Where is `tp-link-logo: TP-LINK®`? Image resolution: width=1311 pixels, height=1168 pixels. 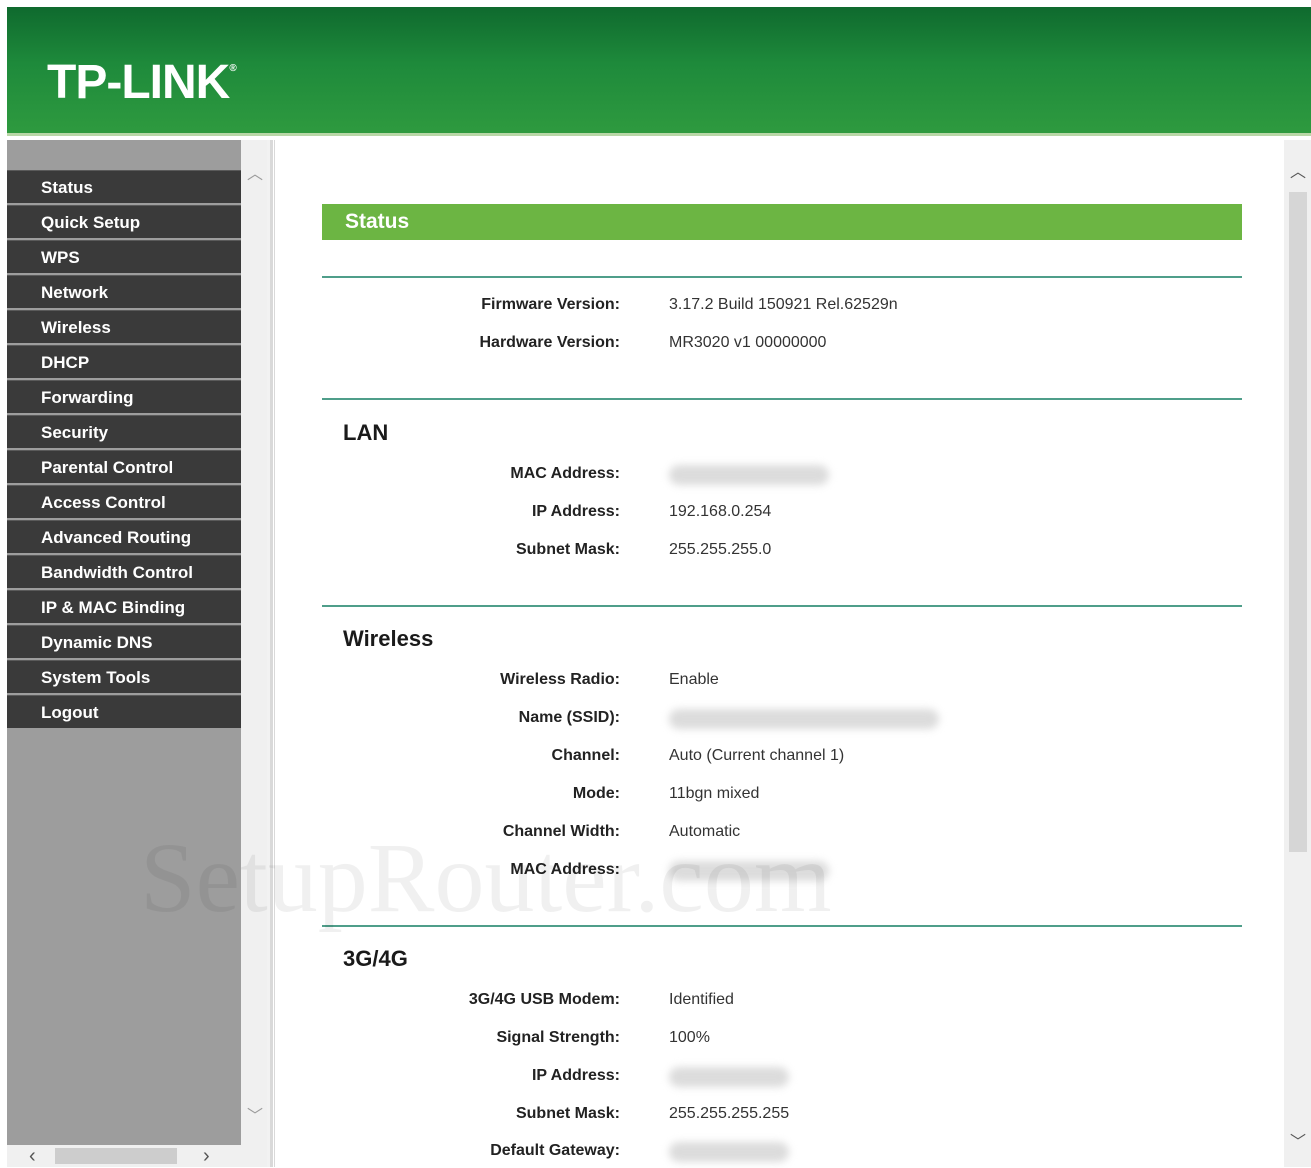
tp-link-logo: TP-LINK® is located at coordinates (142, 82).